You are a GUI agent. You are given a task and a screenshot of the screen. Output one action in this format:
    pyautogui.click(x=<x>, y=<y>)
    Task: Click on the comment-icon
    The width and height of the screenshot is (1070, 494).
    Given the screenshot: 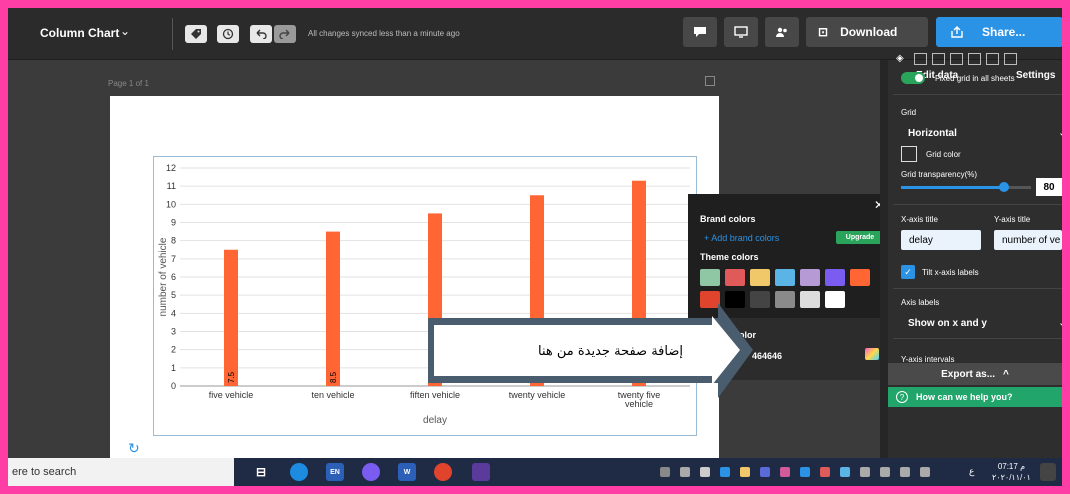 What is the action you would take?
    pyautogui.click(x=700, y=32)
    